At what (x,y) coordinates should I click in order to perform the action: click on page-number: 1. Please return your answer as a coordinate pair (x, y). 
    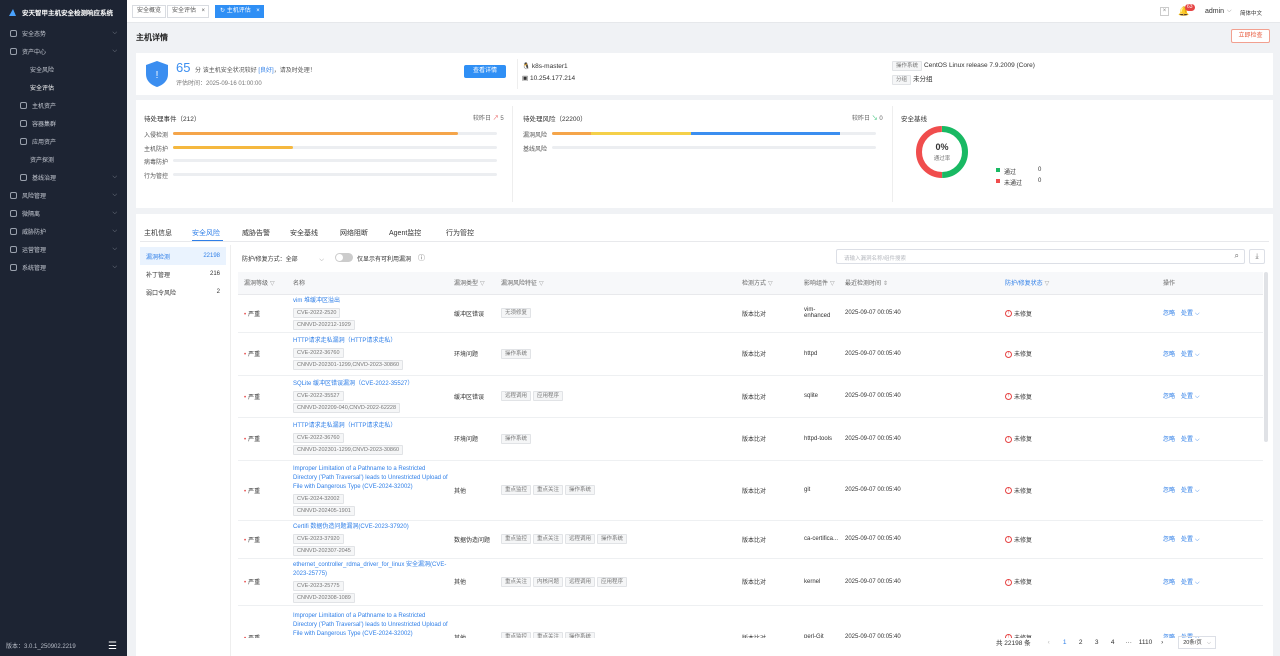
    Looking at the image, I should click on (1065, 642).